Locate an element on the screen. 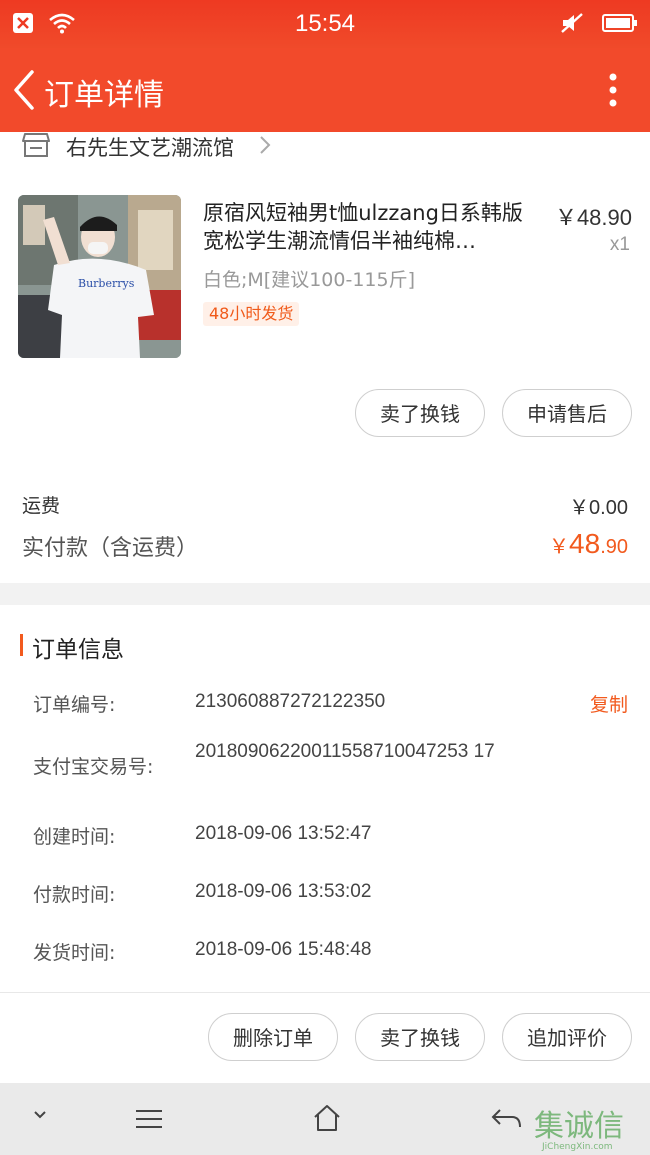 This screenshot has width=650, height=1155. product-image: Burberrys is located at coordinates (99, 276).